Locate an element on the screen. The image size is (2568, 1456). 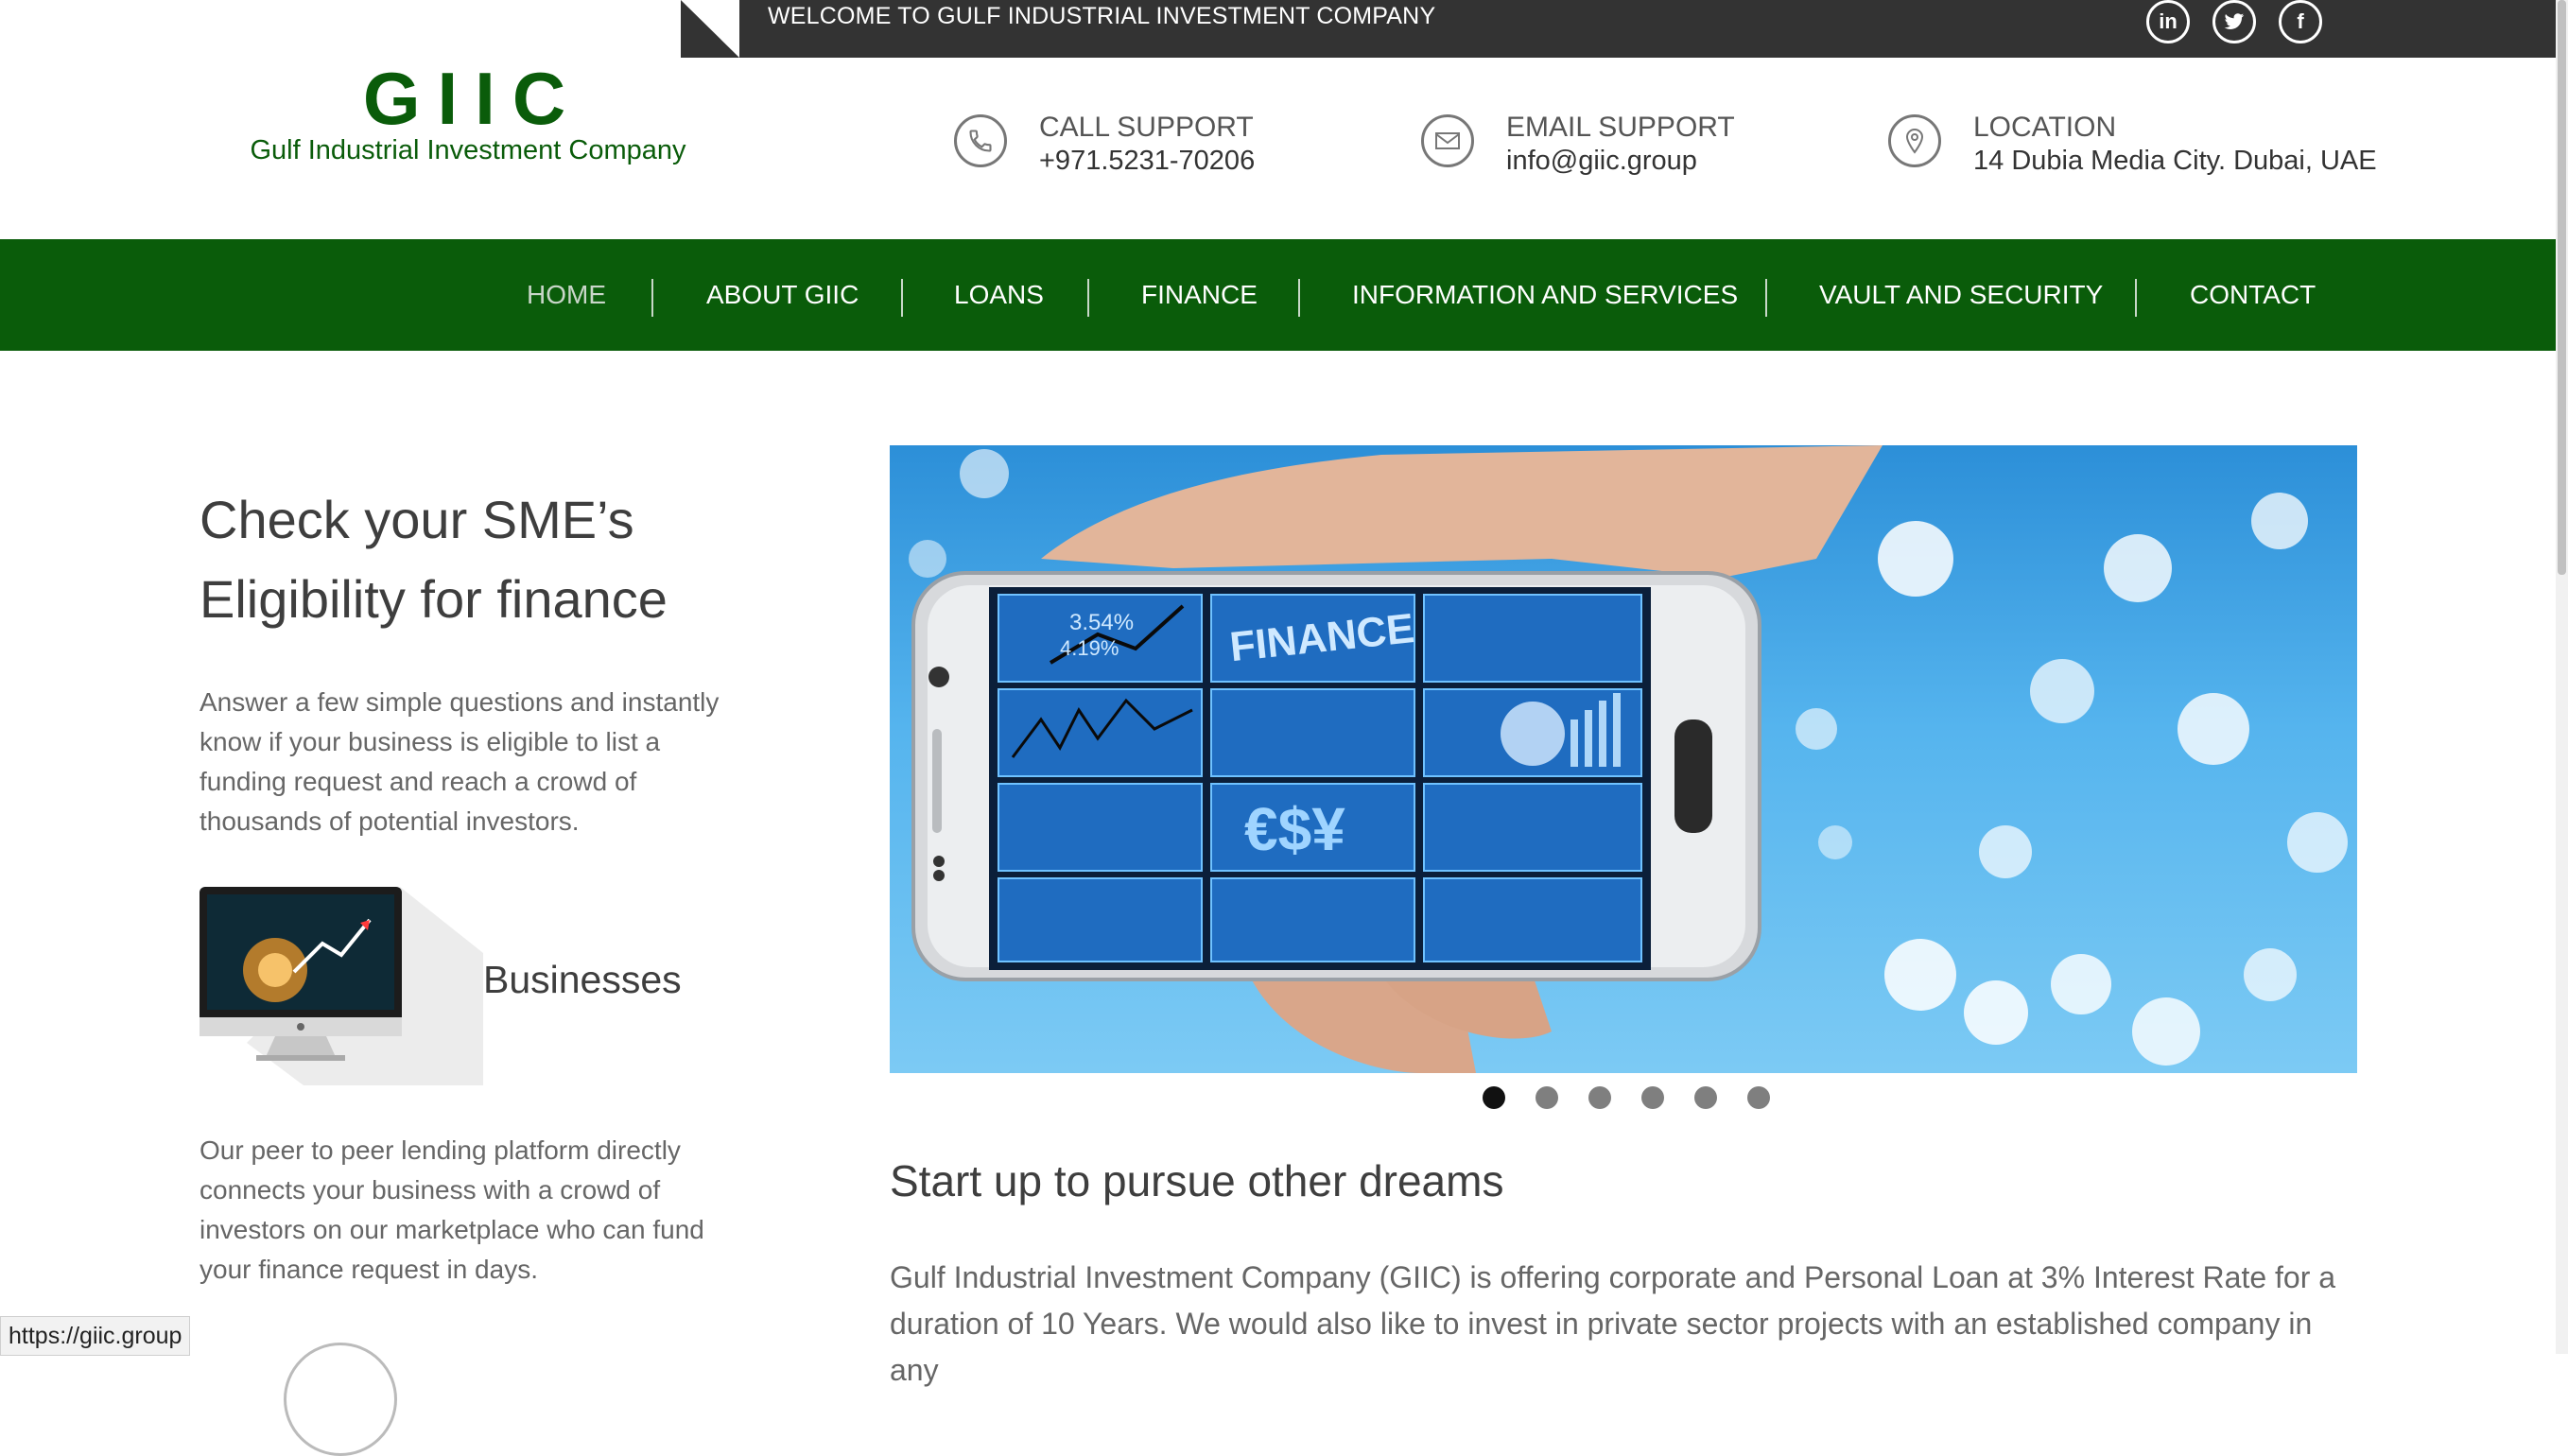
nav-finance: FINANCE is located at coordinates (1199, 295).